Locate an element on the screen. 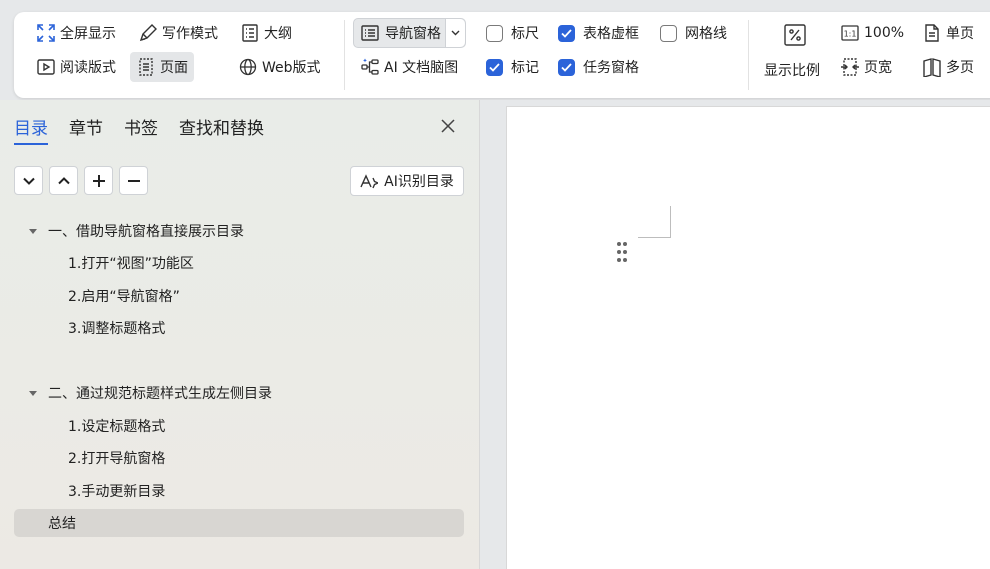 The width and height of the screenshot is (990, 569). single-page-button: 单页 is located at coordinates (948, 33).